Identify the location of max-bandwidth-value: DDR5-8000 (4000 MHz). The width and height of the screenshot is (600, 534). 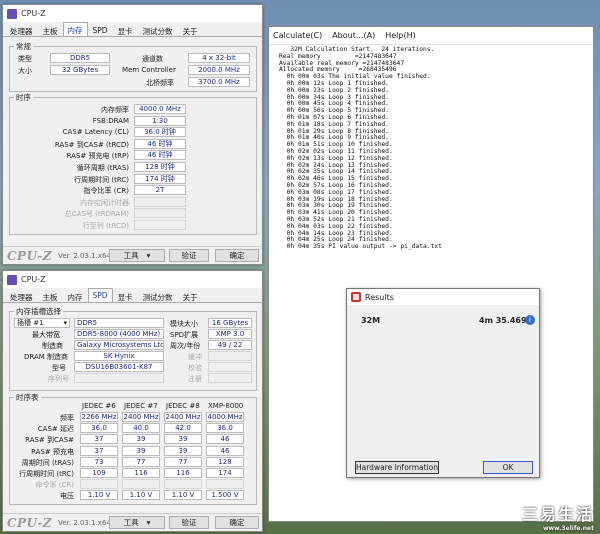
(119, 334).